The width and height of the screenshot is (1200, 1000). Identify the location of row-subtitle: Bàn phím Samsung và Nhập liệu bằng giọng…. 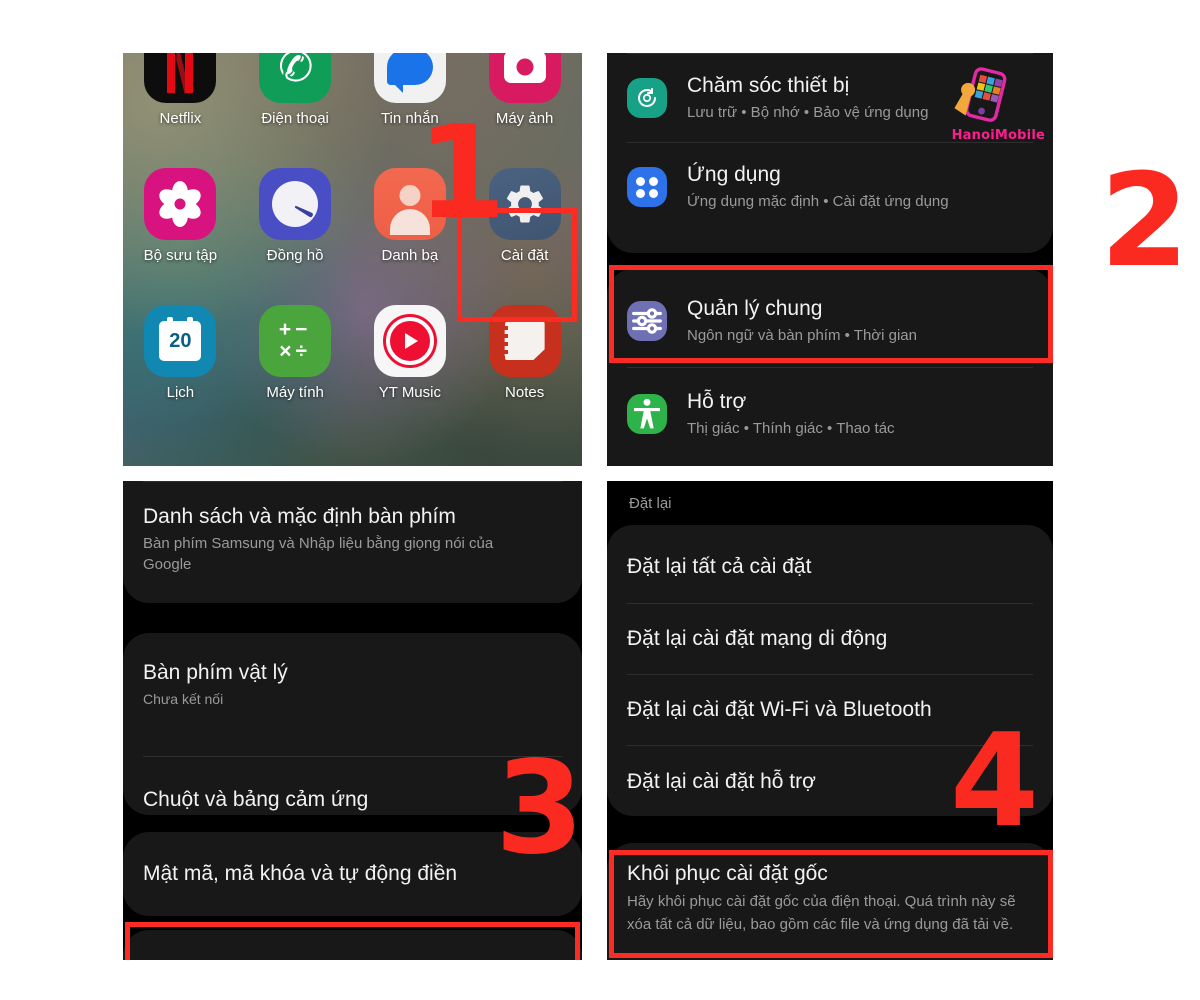
(318, 554).